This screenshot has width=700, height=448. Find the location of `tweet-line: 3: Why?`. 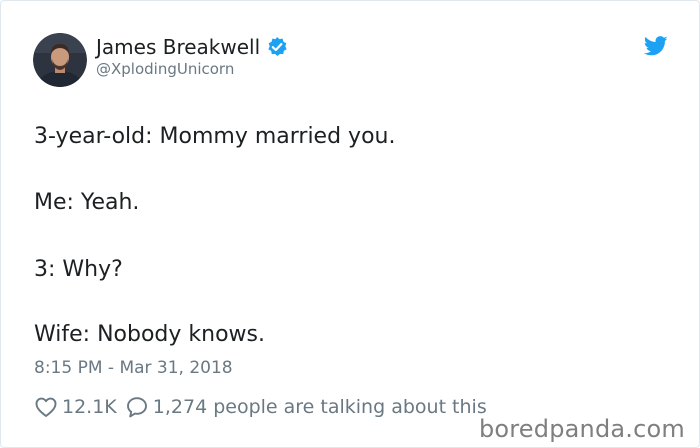

tweet-line: 3: Why? is located at coordinates (78, 269).